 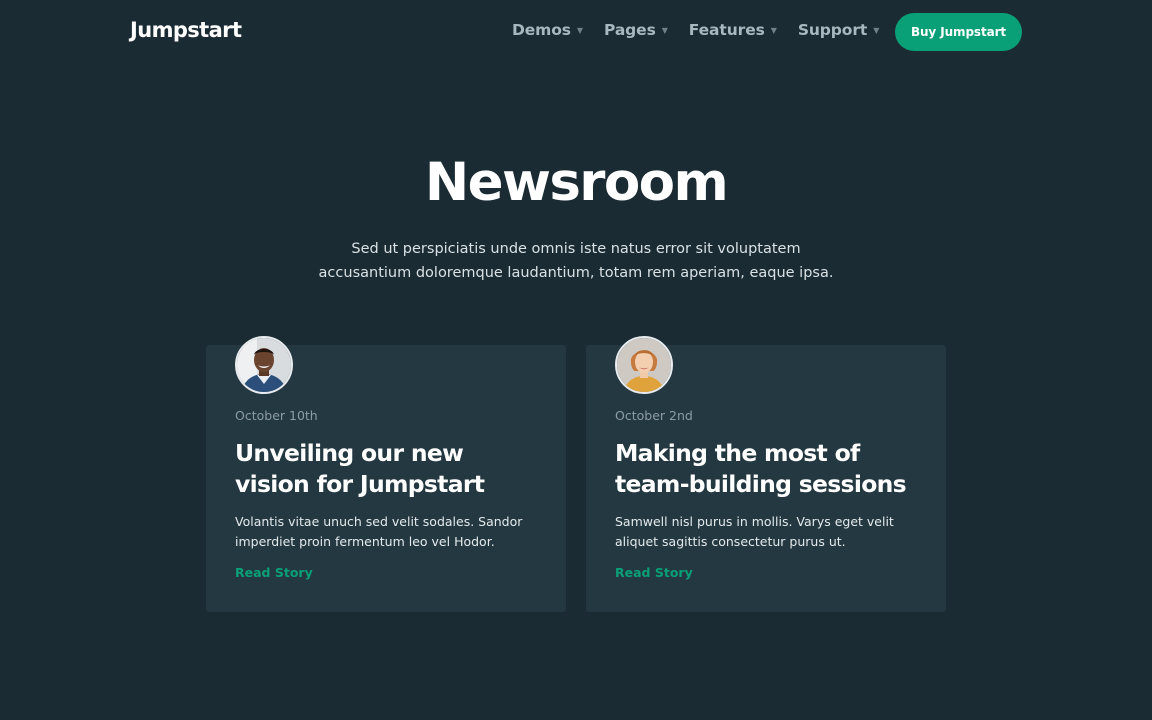 What do you see at coordinates (726, 30) in the screenshot?
I see `nav-item-label: Features` at bounding box center [726, 30].